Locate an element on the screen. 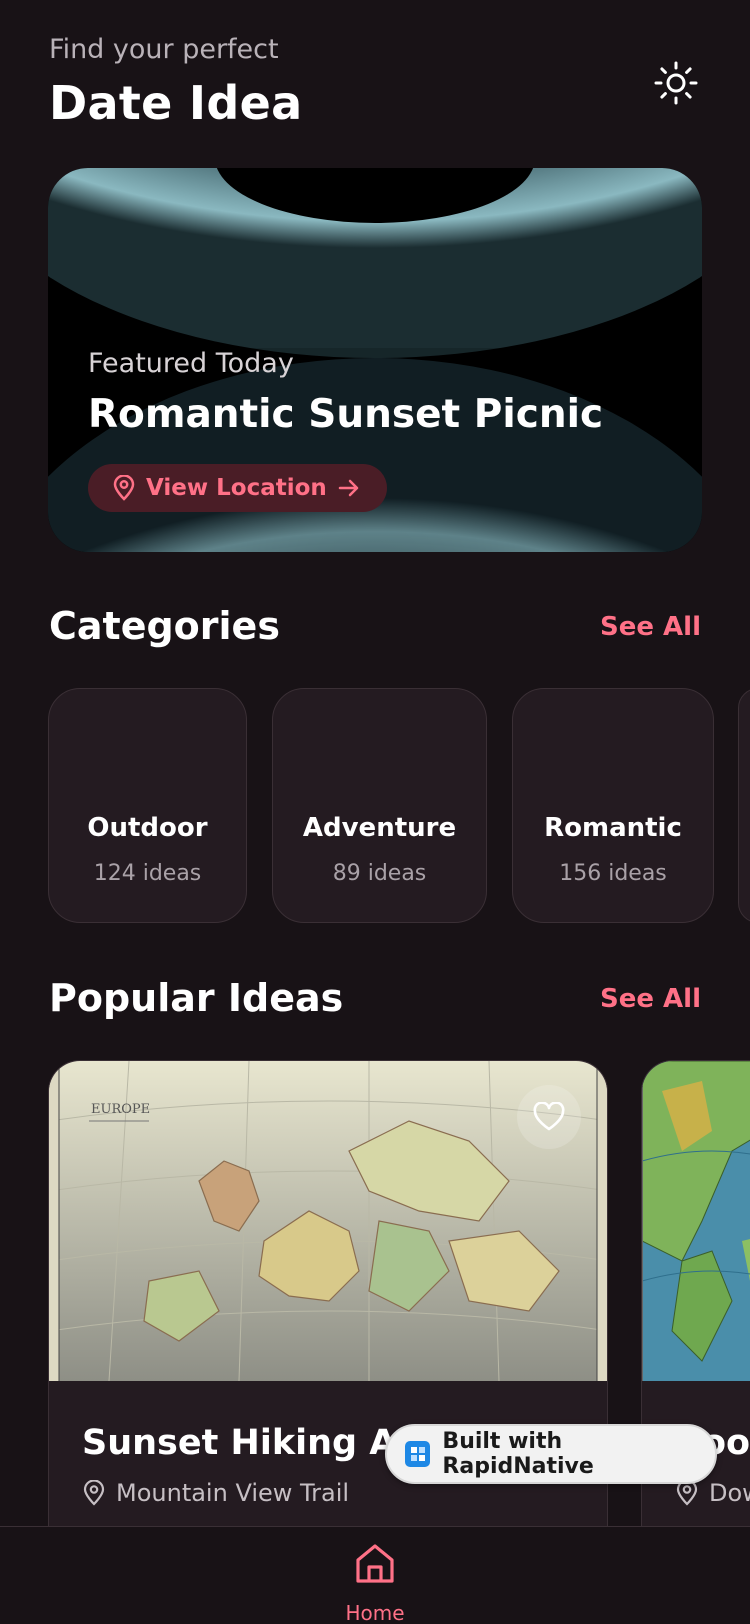 The image size is (750, 1624). tab-home-label: Home is located at coordinates (375, 1612).